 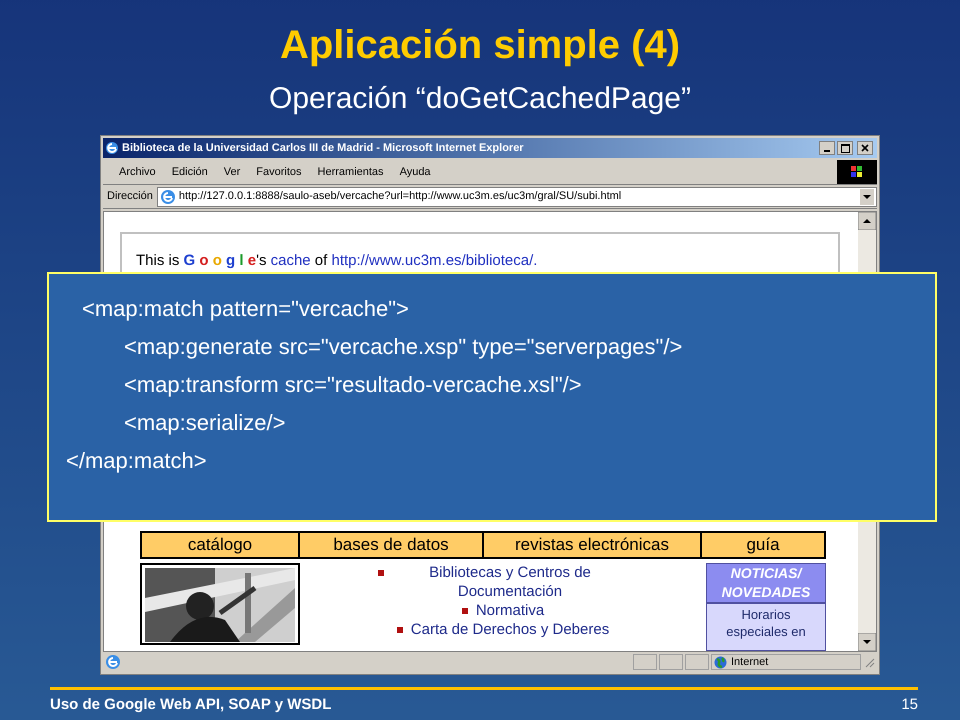 I want to click on resize-grip-icon, so click(x=869, y=662).